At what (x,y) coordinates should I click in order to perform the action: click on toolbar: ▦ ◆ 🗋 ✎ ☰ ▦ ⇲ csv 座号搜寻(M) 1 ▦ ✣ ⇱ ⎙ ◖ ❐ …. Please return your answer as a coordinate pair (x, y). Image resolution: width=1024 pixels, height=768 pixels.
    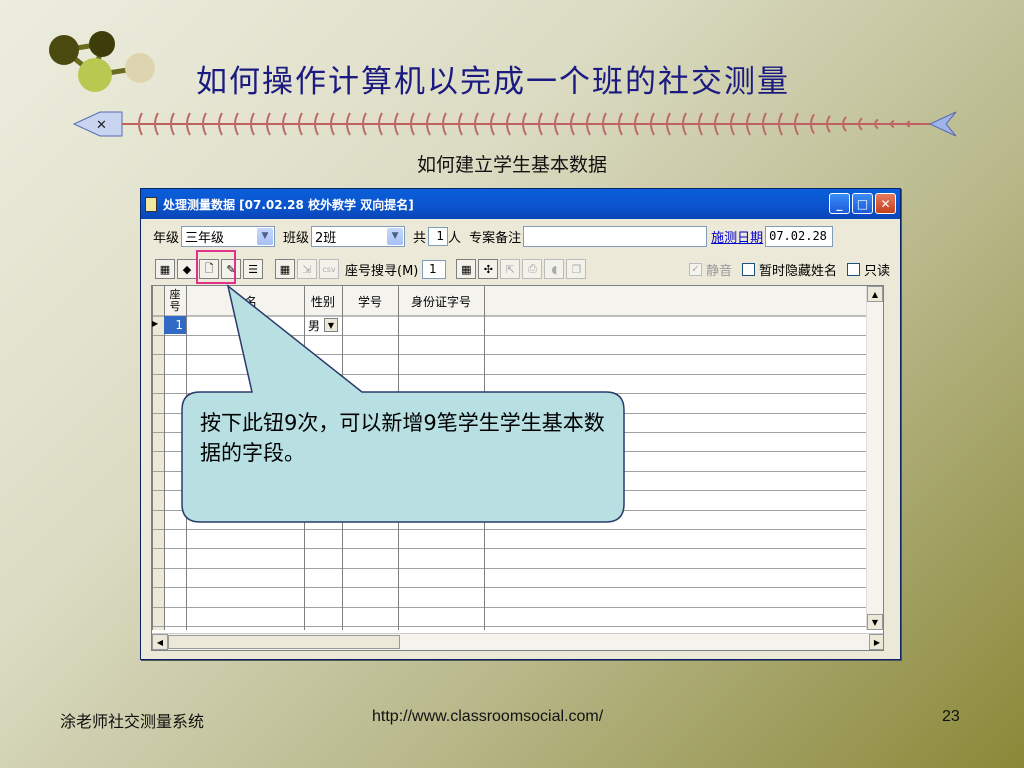
    Looking at the image, I should click on (522, 269).